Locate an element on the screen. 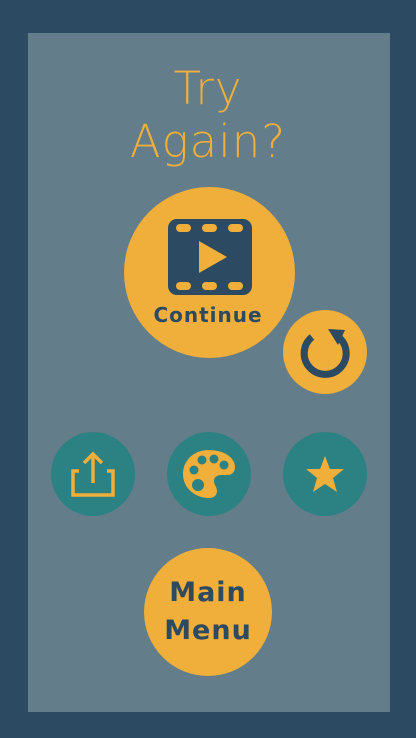  continue-button is located at coordinates (209, 272).